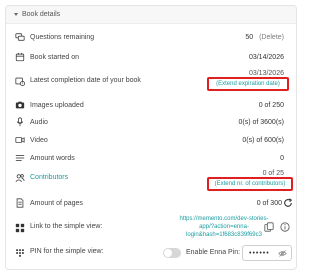  What do you see at coordinates (16, 14) in the screenshot?
I see `caret-down-icon` at bounding box center [16, 14].